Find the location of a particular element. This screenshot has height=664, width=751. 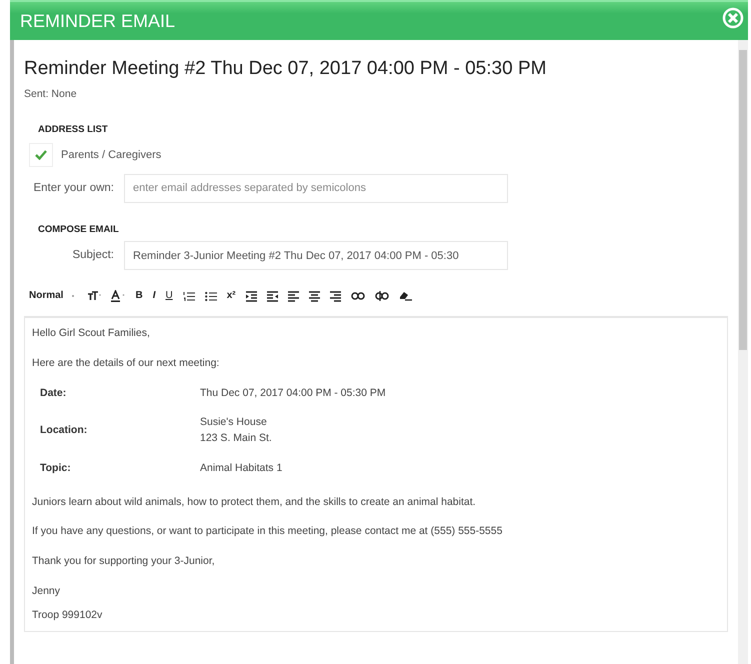

text-size-icon is located at coordinates (94, 296).